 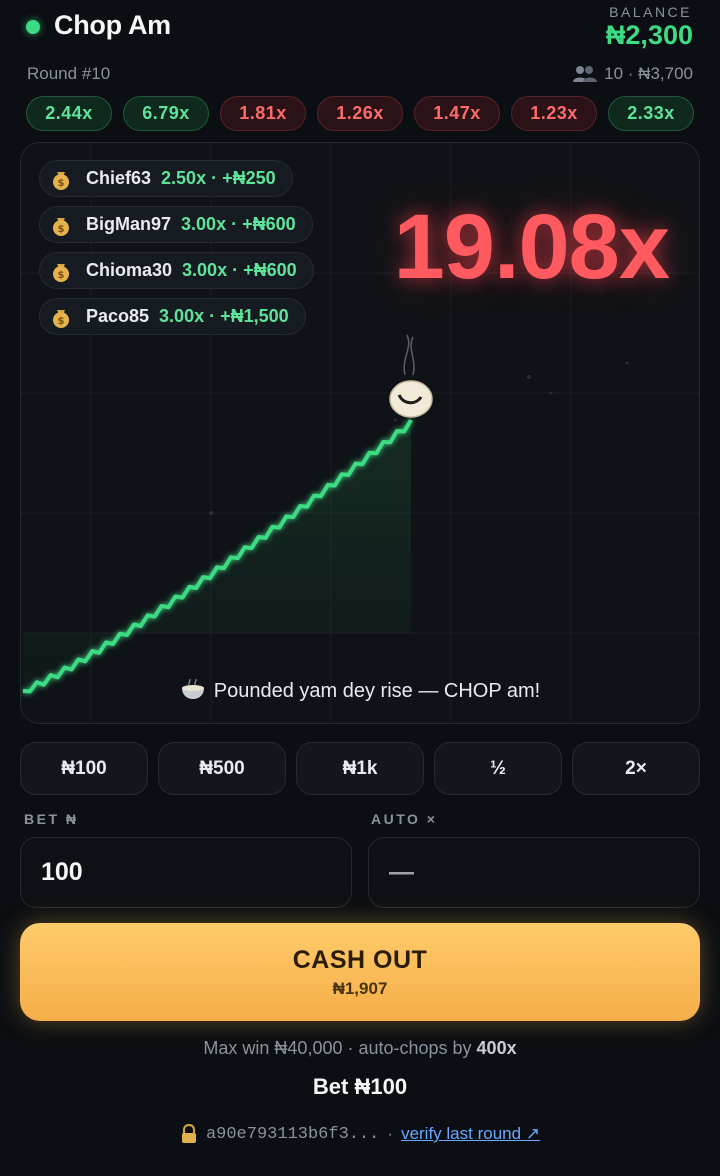 What do you see at coordinates (69, 113) in the screenshot?
I see `history-pill: 2.44x` at bounding box center [69, 113].